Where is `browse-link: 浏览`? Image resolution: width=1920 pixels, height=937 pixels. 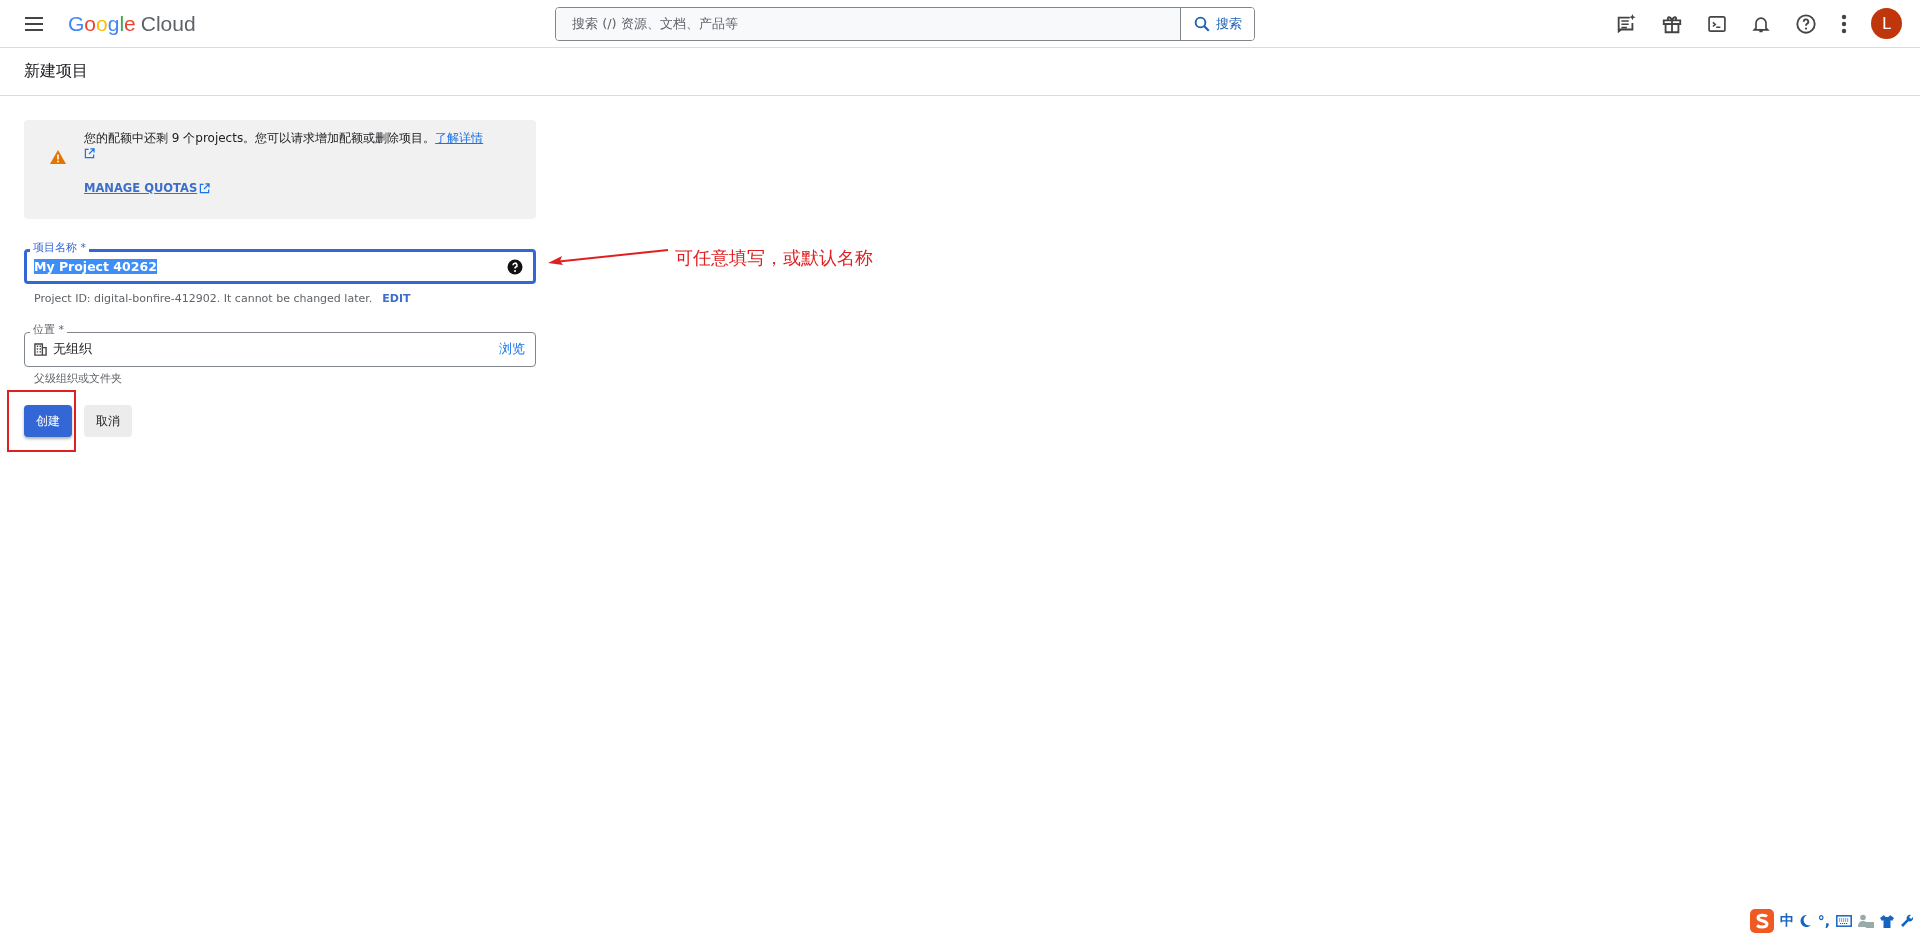 browse-link: 浏览 is located at coordinates (512, 349).